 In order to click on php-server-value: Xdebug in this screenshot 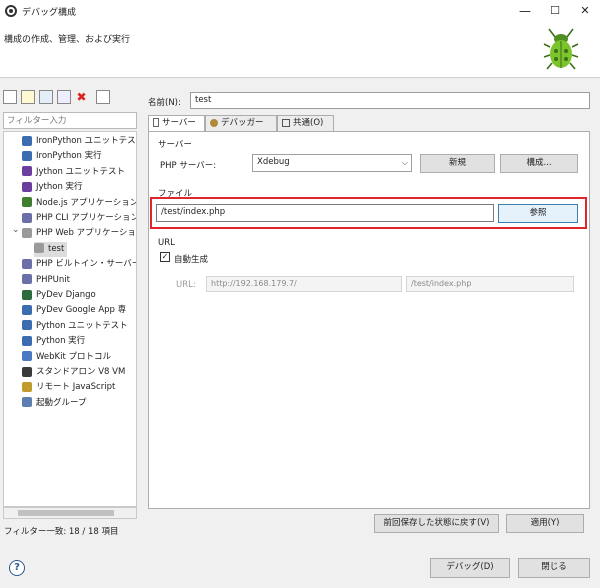, I will do `click(273, 162)`.